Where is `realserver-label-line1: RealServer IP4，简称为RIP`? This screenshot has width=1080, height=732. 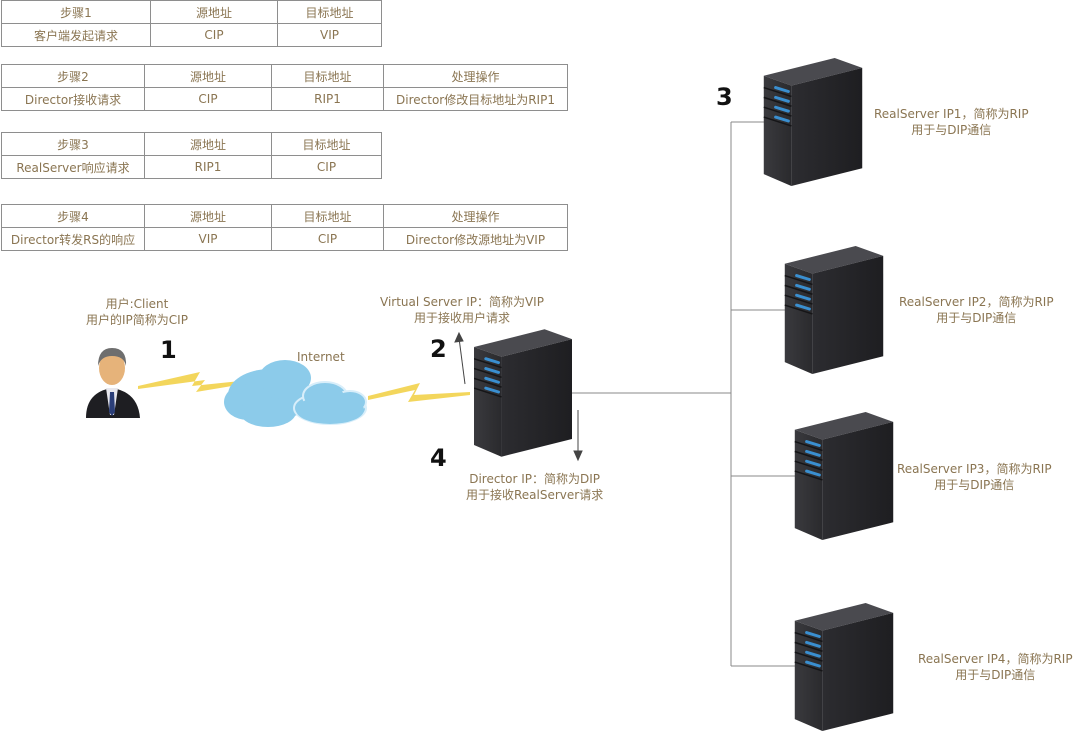
realserver-label-line1: RealServer IP4，简称为RIP is located at coordinates (995, 659).